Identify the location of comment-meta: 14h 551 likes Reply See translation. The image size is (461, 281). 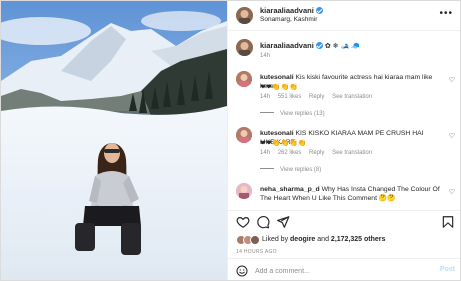
(319, 97).